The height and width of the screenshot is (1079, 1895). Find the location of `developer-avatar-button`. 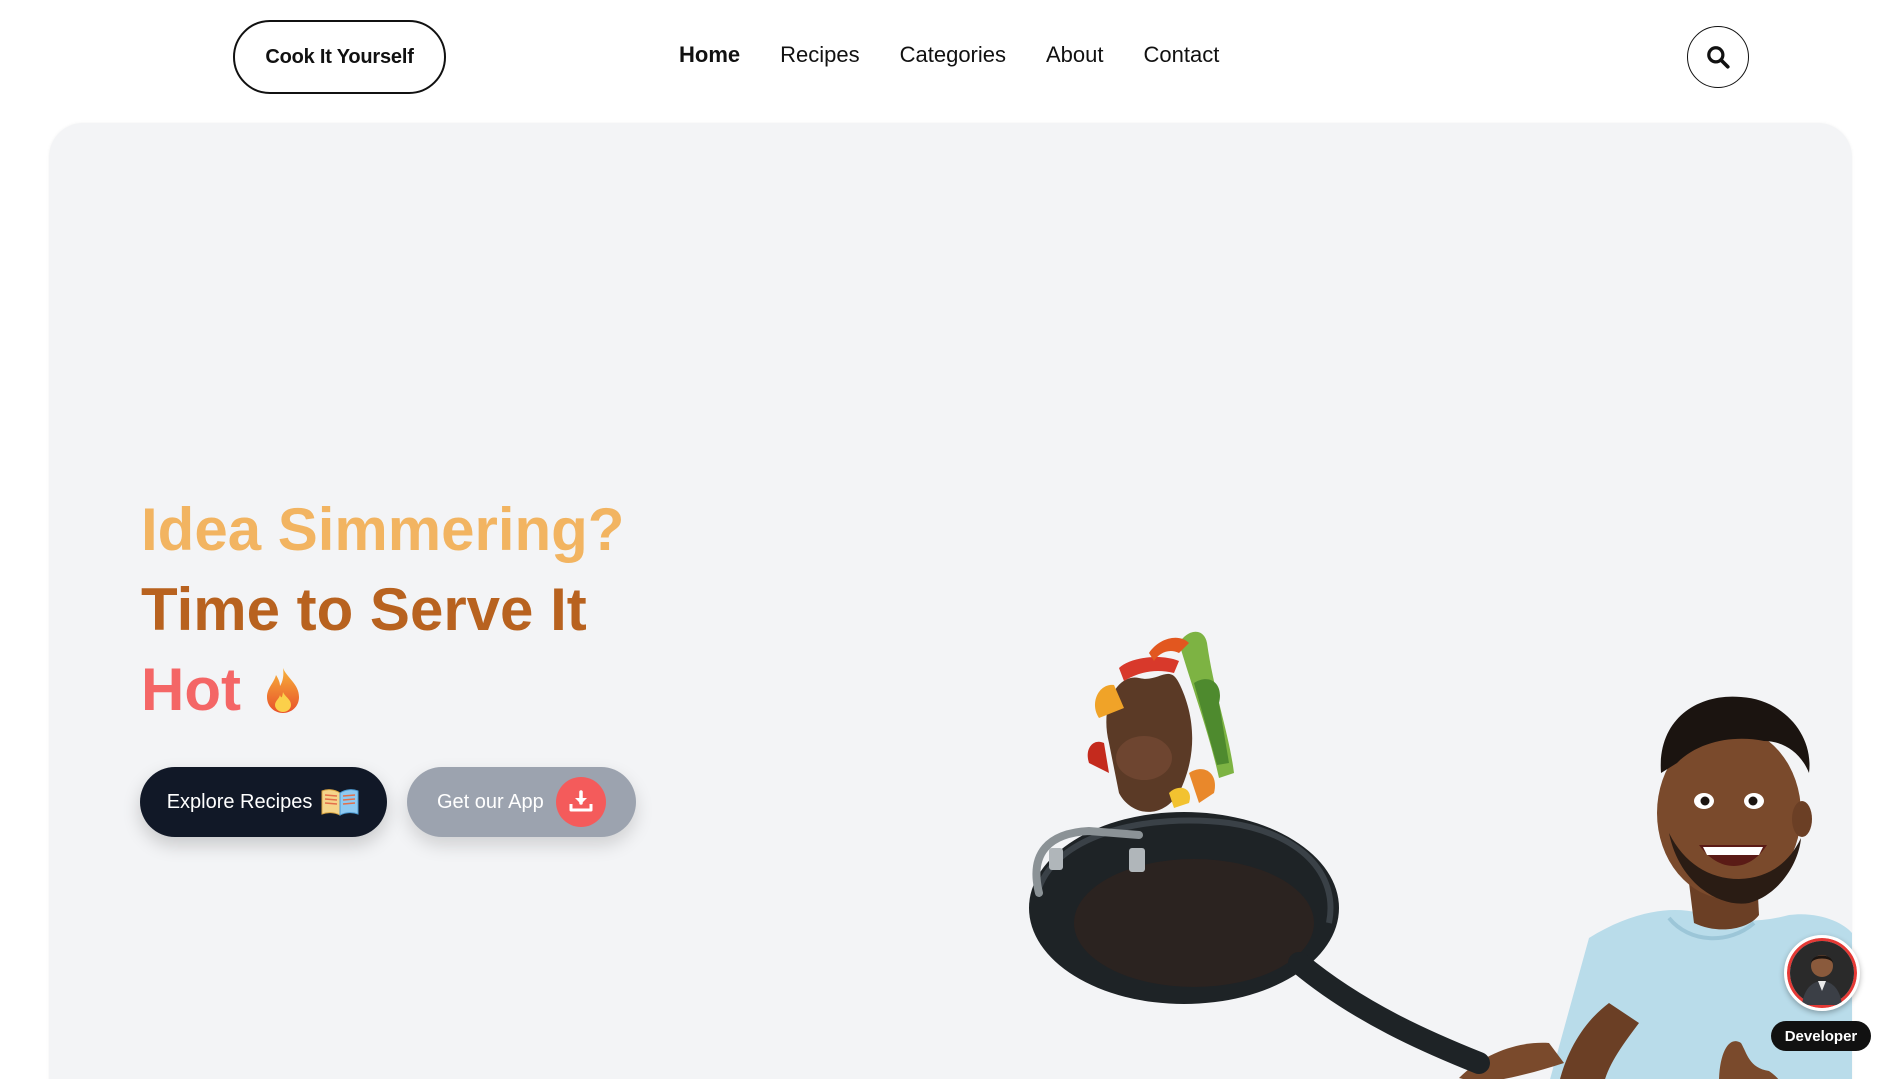

developer-avatar-button is located at coordinates (1822, 973).